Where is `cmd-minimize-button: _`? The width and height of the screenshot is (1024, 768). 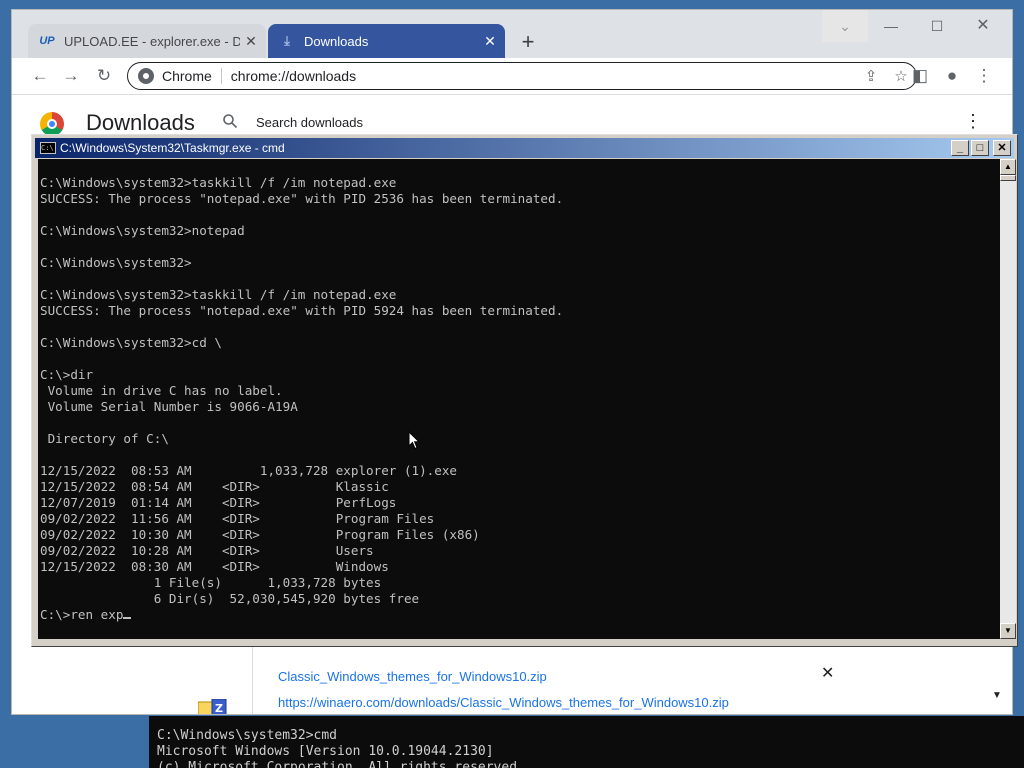 cmd-minimize-button: _ is located at coordinates (960, 148).